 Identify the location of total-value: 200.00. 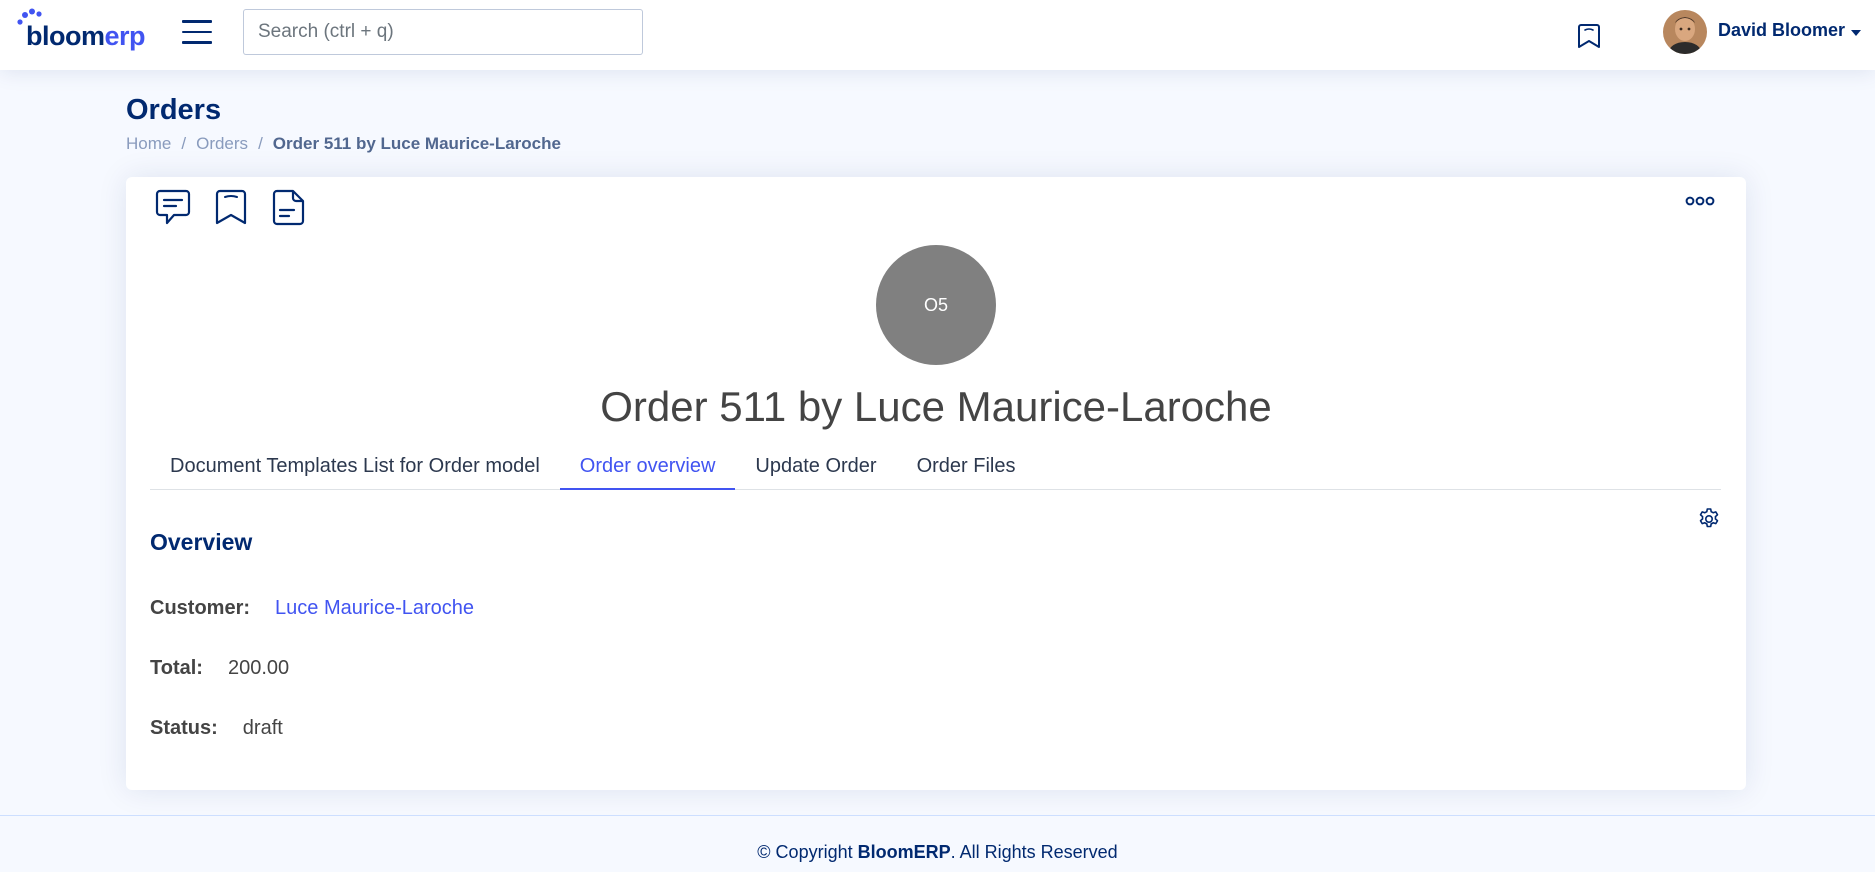
(258, 668).